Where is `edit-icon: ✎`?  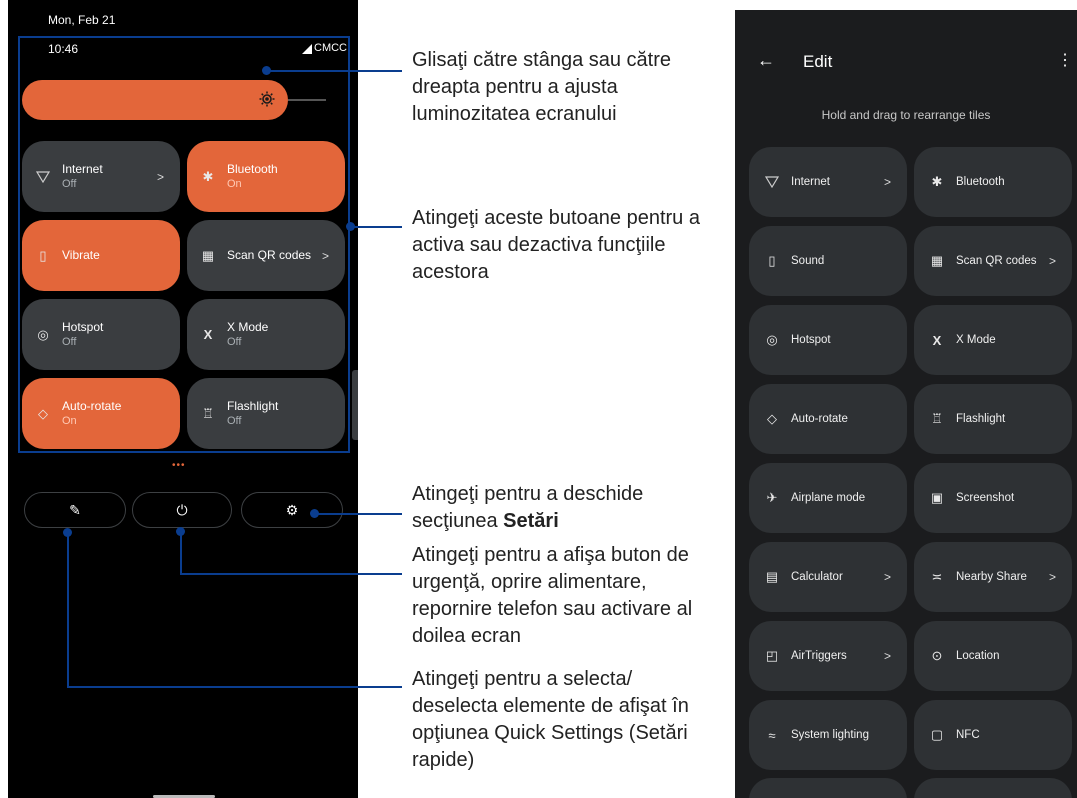 edit-icon: ✎ is located at coordinates (75, 509).